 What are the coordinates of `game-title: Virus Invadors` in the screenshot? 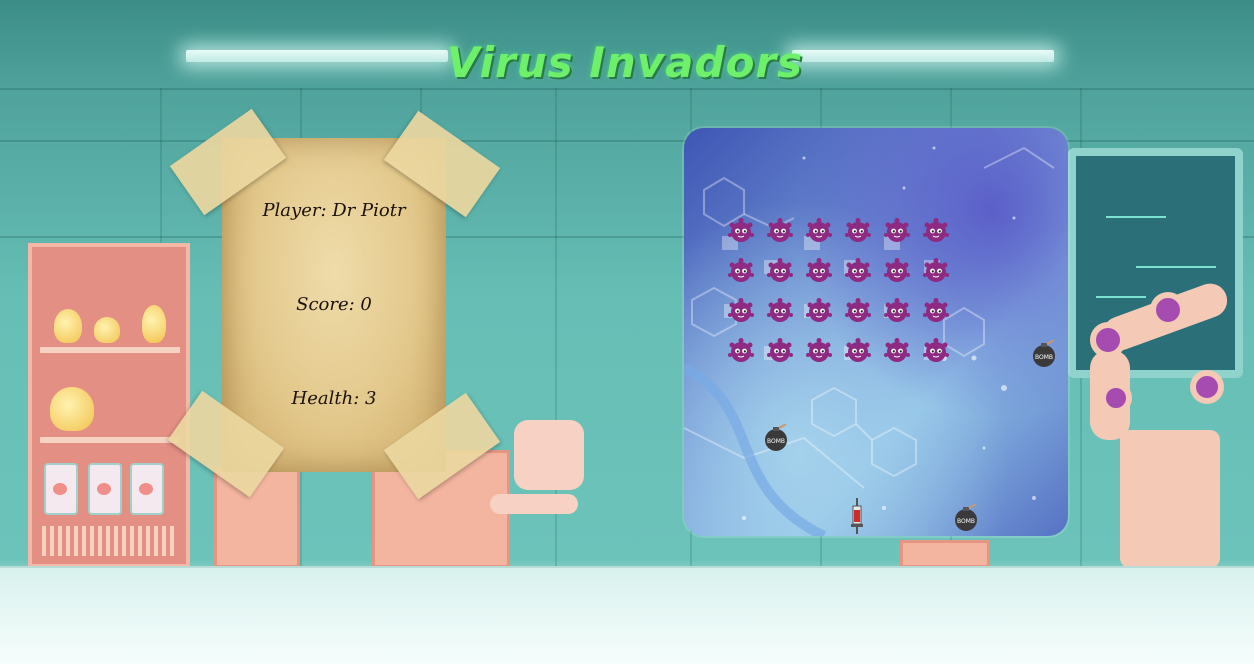 It's located at (625, 62).